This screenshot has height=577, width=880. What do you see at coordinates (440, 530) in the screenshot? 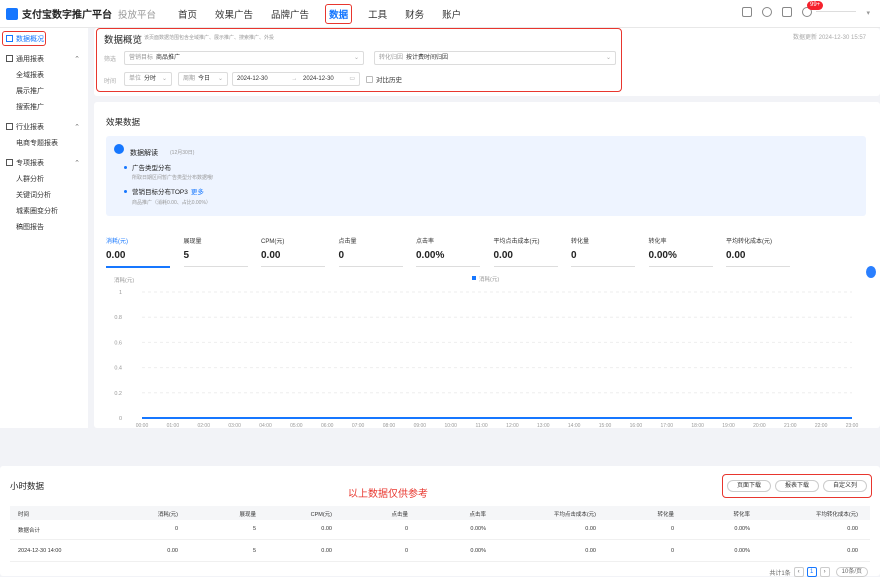
I see `table-row: 数据合计 0 5 0.00 0 0.00% 0.00 0 0.00% 0.00` at bounding box center [440, 530].